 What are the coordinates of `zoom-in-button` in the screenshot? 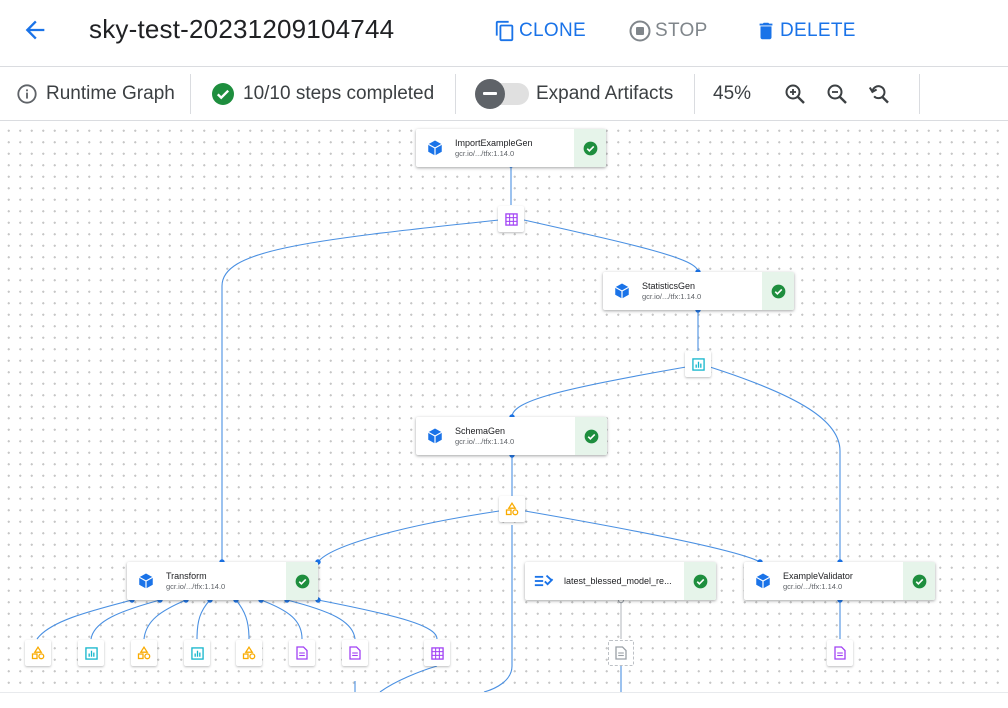 It's located at (795, 94).